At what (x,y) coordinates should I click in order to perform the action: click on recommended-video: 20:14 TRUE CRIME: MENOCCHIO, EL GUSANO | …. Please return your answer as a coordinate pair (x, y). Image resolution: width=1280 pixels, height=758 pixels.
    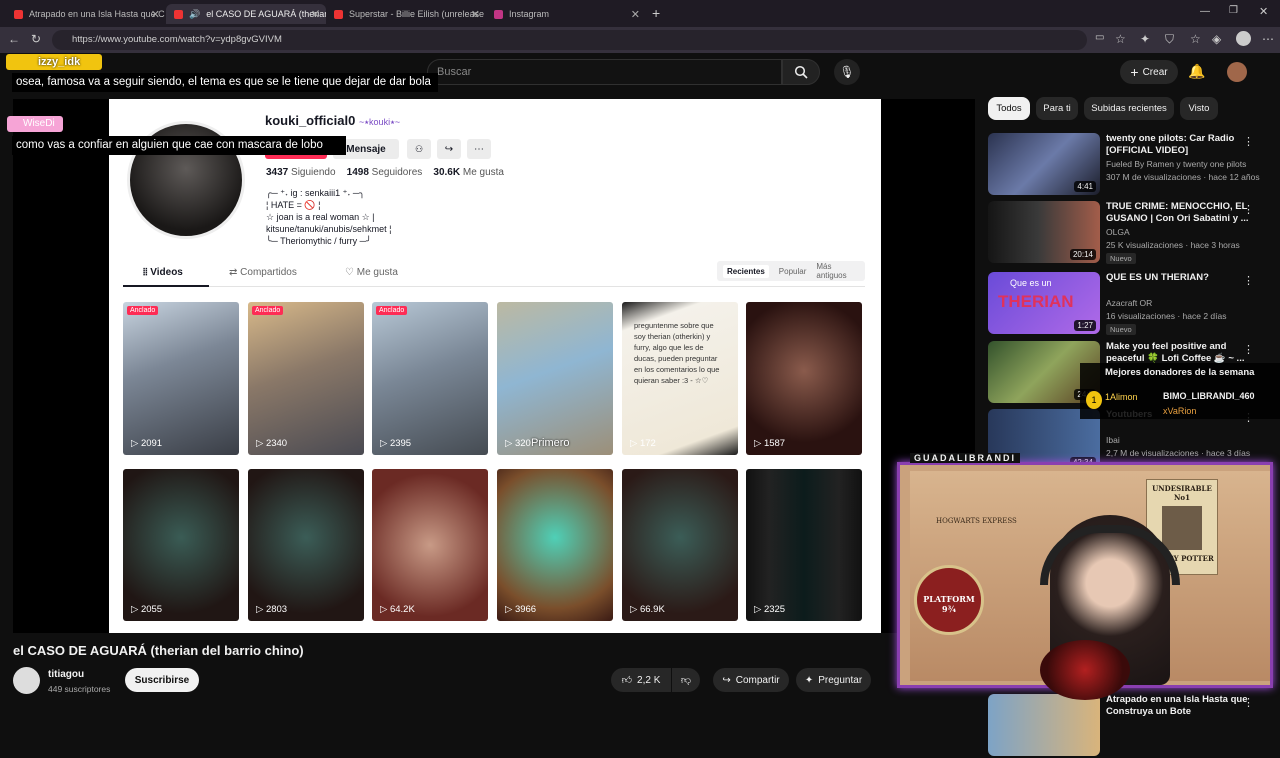
    Looking at the image, I should click on (1130, 233).